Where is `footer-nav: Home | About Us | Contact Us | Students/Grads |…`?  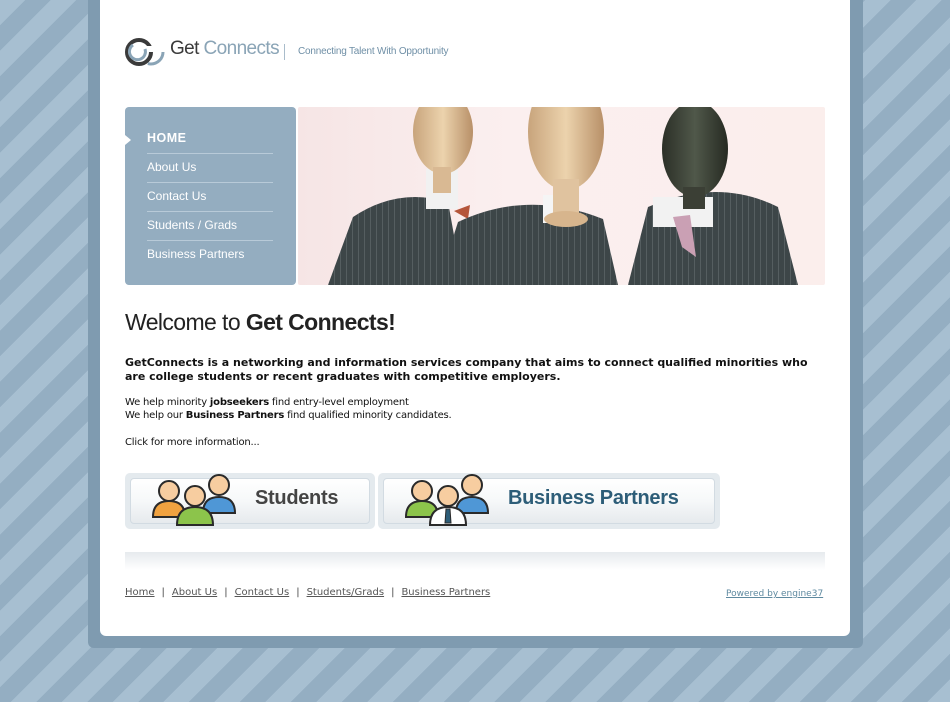
footer-nav: Home | About Us | Contact Us | Students/Grads |… is located at coordinates (307, 592).